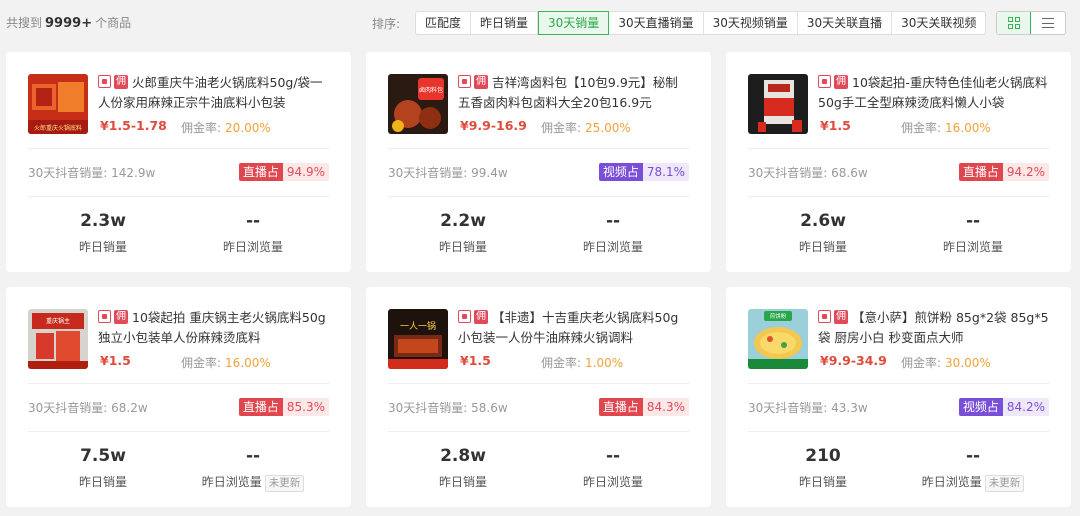 This screenshot has height=516, width=1080. I want to click on commission-rate: 20.00%, so click(248, 128).